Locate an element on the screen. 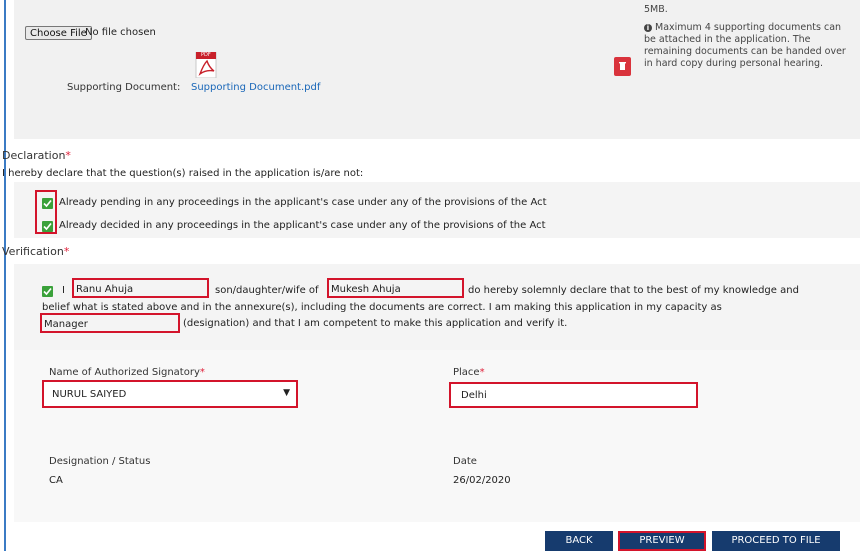 The image size is (862, 551). designation-label: Designation / Status is located at coordinates (100, 461).